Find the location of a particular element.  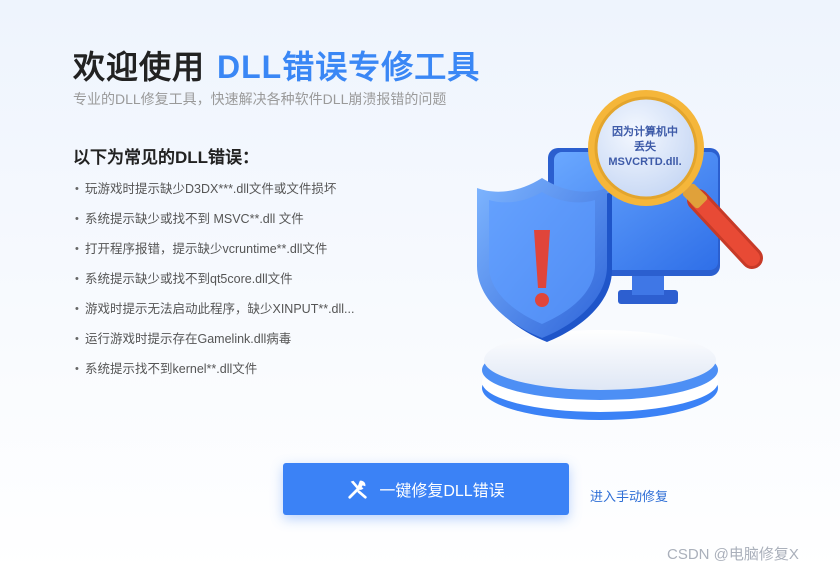

list-item: • 系统提示缺少或找不到qt5core.dll文件 is located at coordinates (214, 283).